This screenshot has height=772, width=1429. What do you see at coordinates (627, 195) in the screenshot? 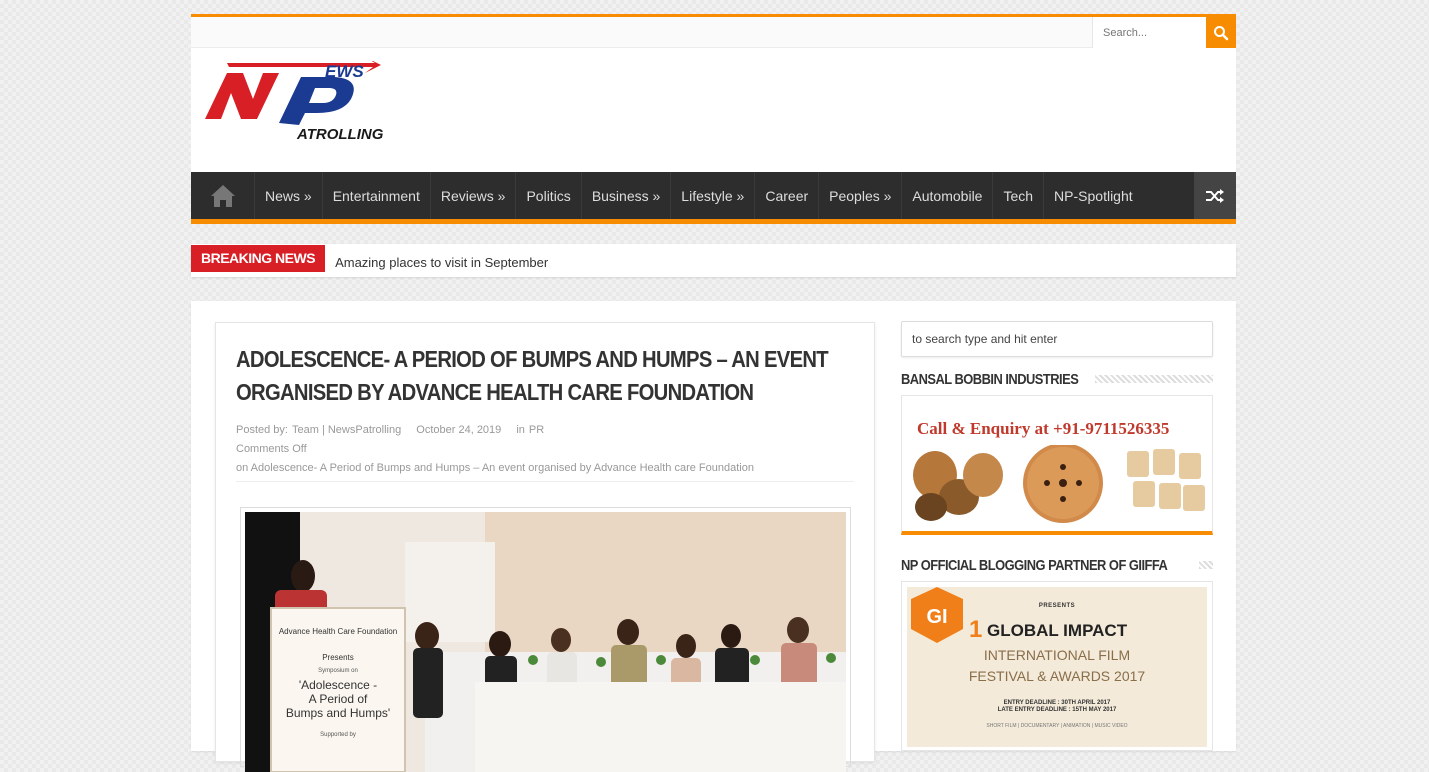
I see `nav-item-business: Business »` at bounding box center [627, 195].